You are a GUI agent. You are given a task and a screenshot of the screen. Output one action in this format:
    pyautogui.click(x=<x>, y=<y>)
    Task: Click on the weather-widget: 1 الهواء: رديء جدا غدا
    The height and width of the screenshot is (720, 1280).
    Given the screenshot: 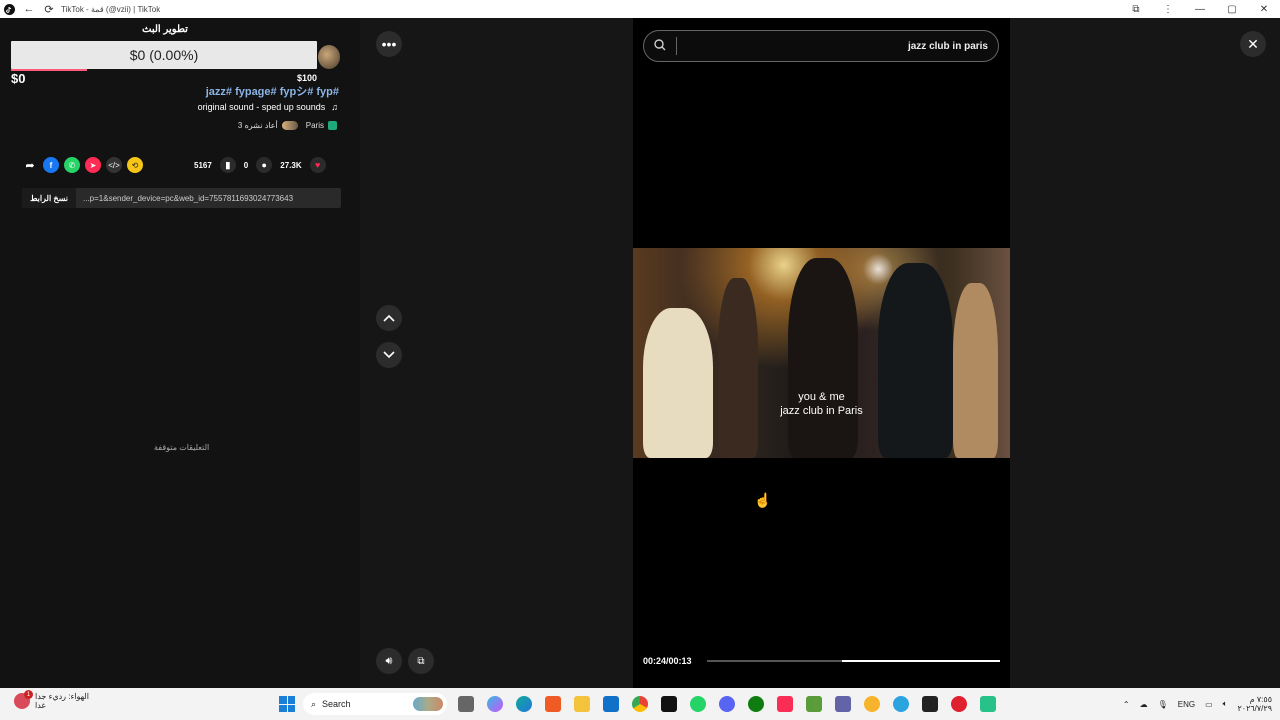 What is the action you would take?
    pyautogui.click(x=51, y=700)
    